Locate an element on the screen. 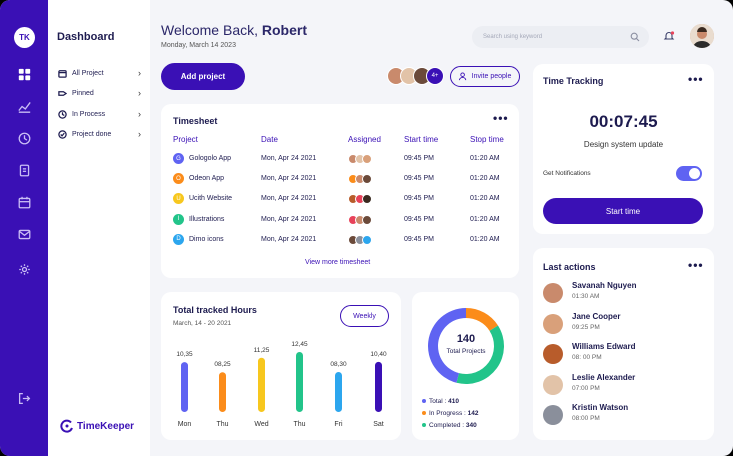 This screenshot has width=733, height=456. team-avatars: 4+ is located at coordinates (415, 77).